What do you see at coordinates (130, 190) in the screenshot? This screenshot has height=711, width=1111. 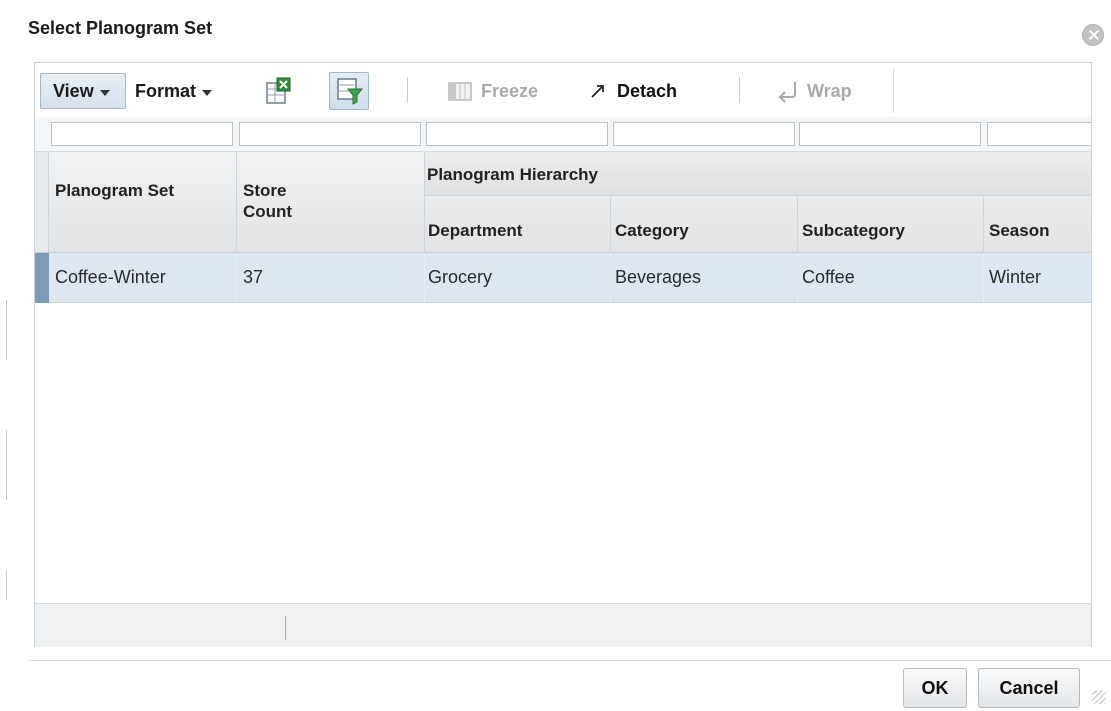 I see `column-header-planogram-set: Planogram Set` at bounding box center [130, 190].